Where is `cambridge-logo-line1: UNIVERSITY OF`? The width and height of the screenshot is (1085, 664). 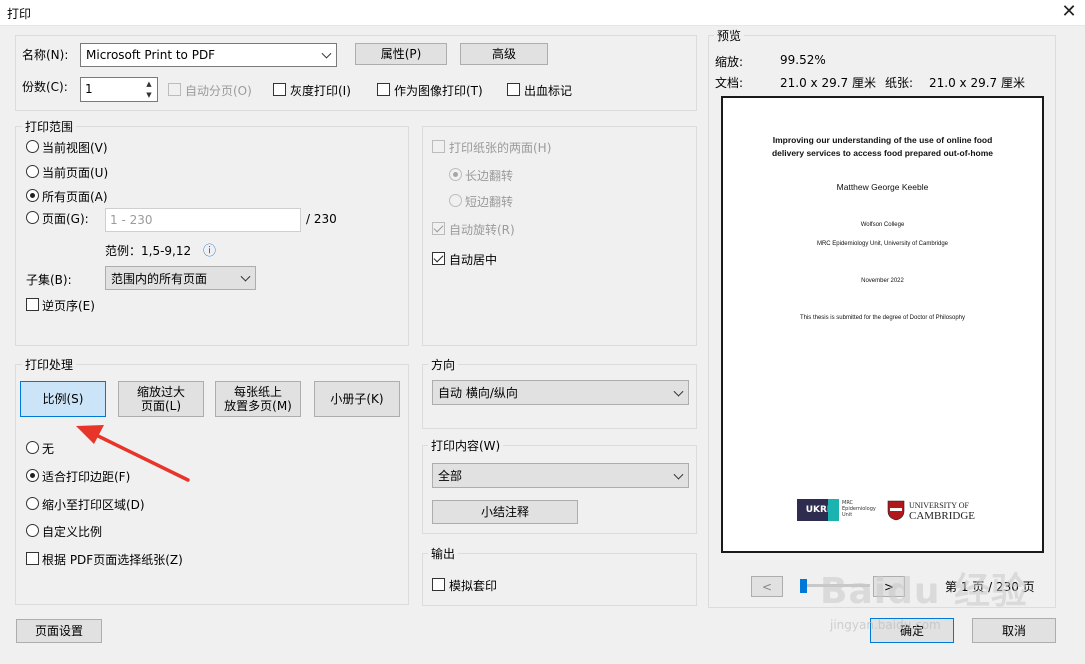
cambridge-logo-line1: UNIVERSITY OF is located at coordinates (939, 505).